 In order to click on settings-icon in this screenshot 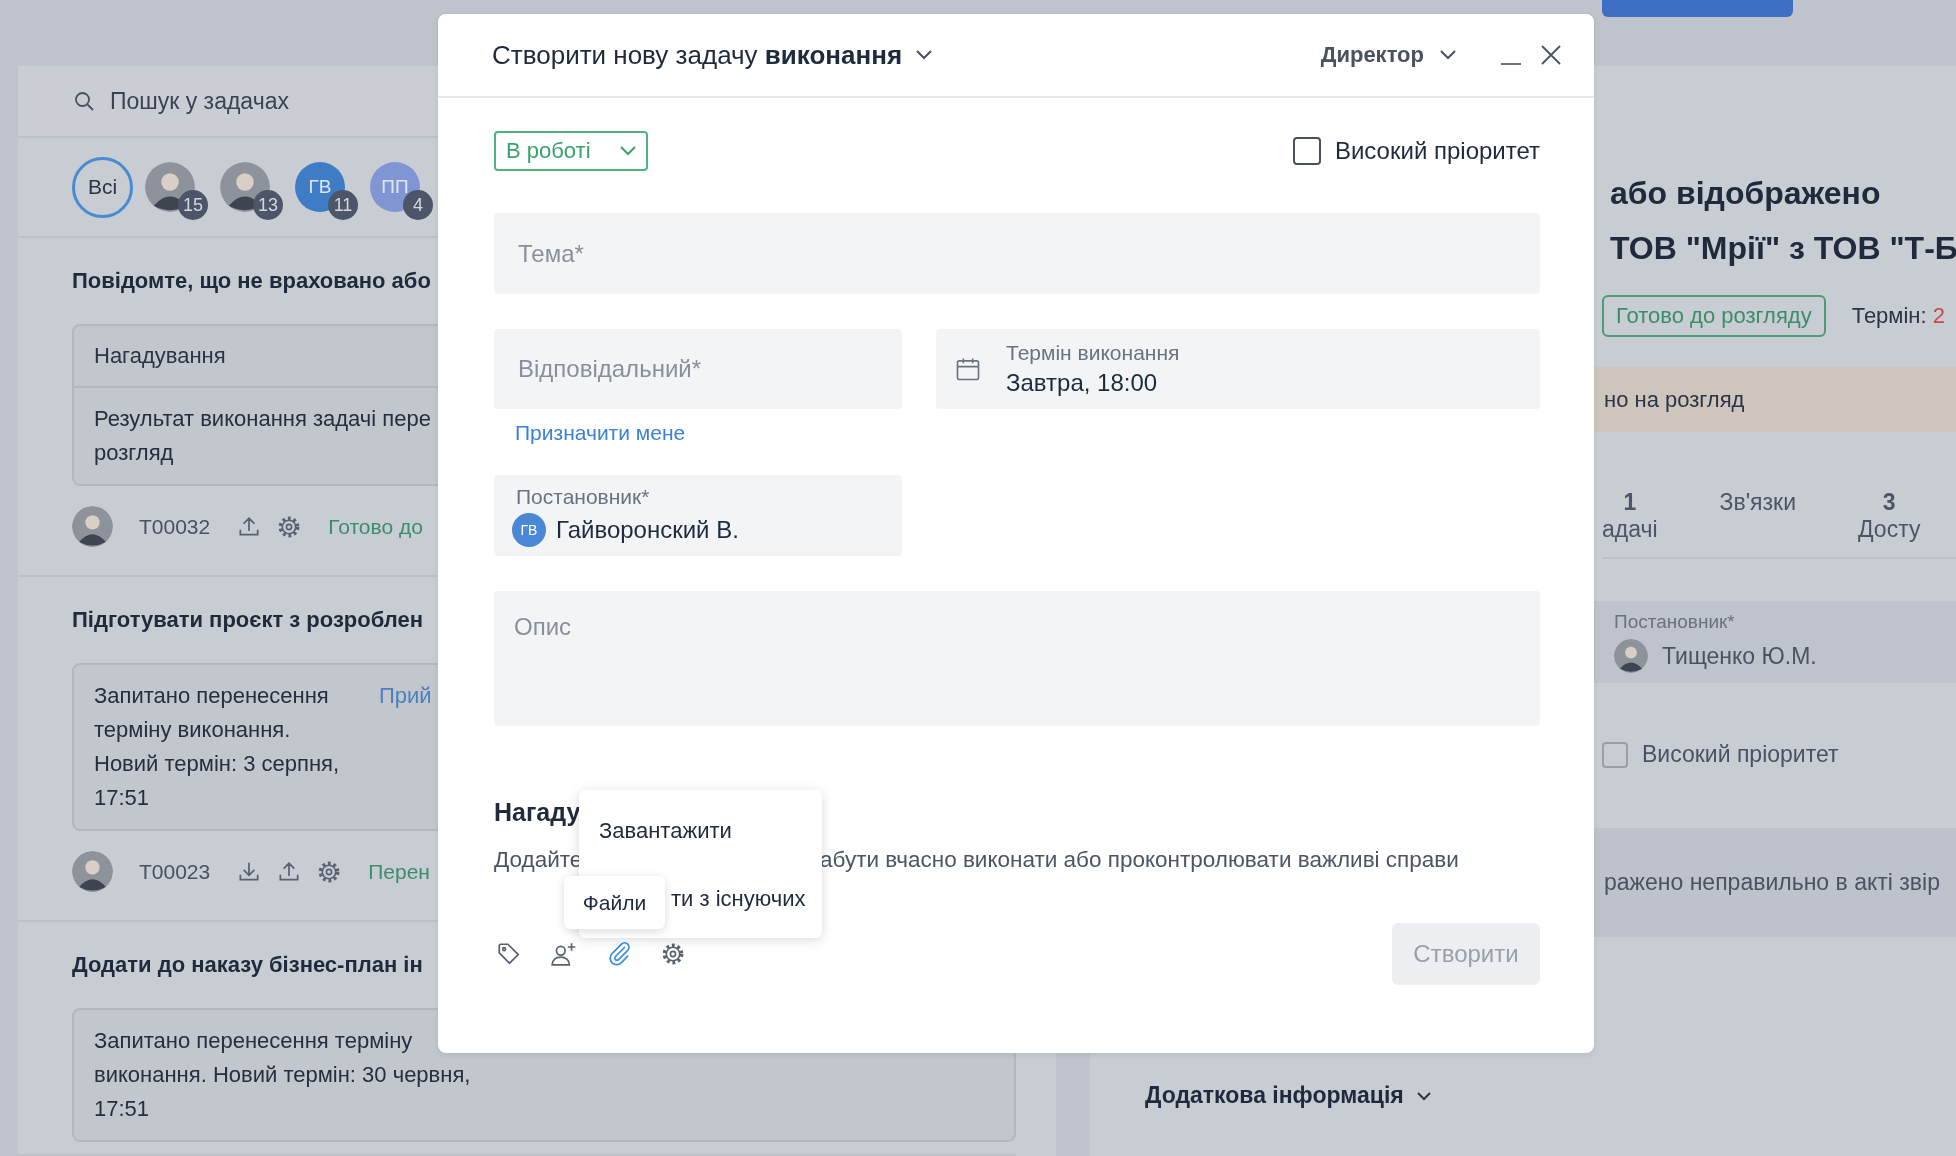, I will do `click(673, 954)`.